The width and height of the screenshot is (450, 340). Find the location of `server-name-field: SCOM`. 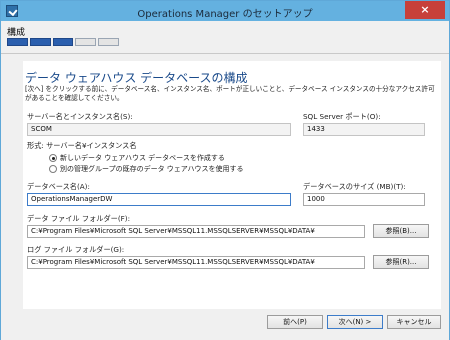

server-name-field: SCOM is located at coordinates (159, 129).